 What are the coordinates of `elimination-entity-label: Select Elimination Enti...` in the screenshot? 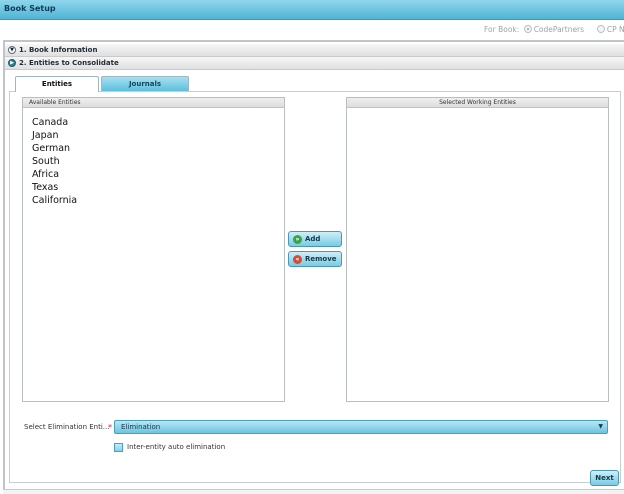 It's located at (67, 427).